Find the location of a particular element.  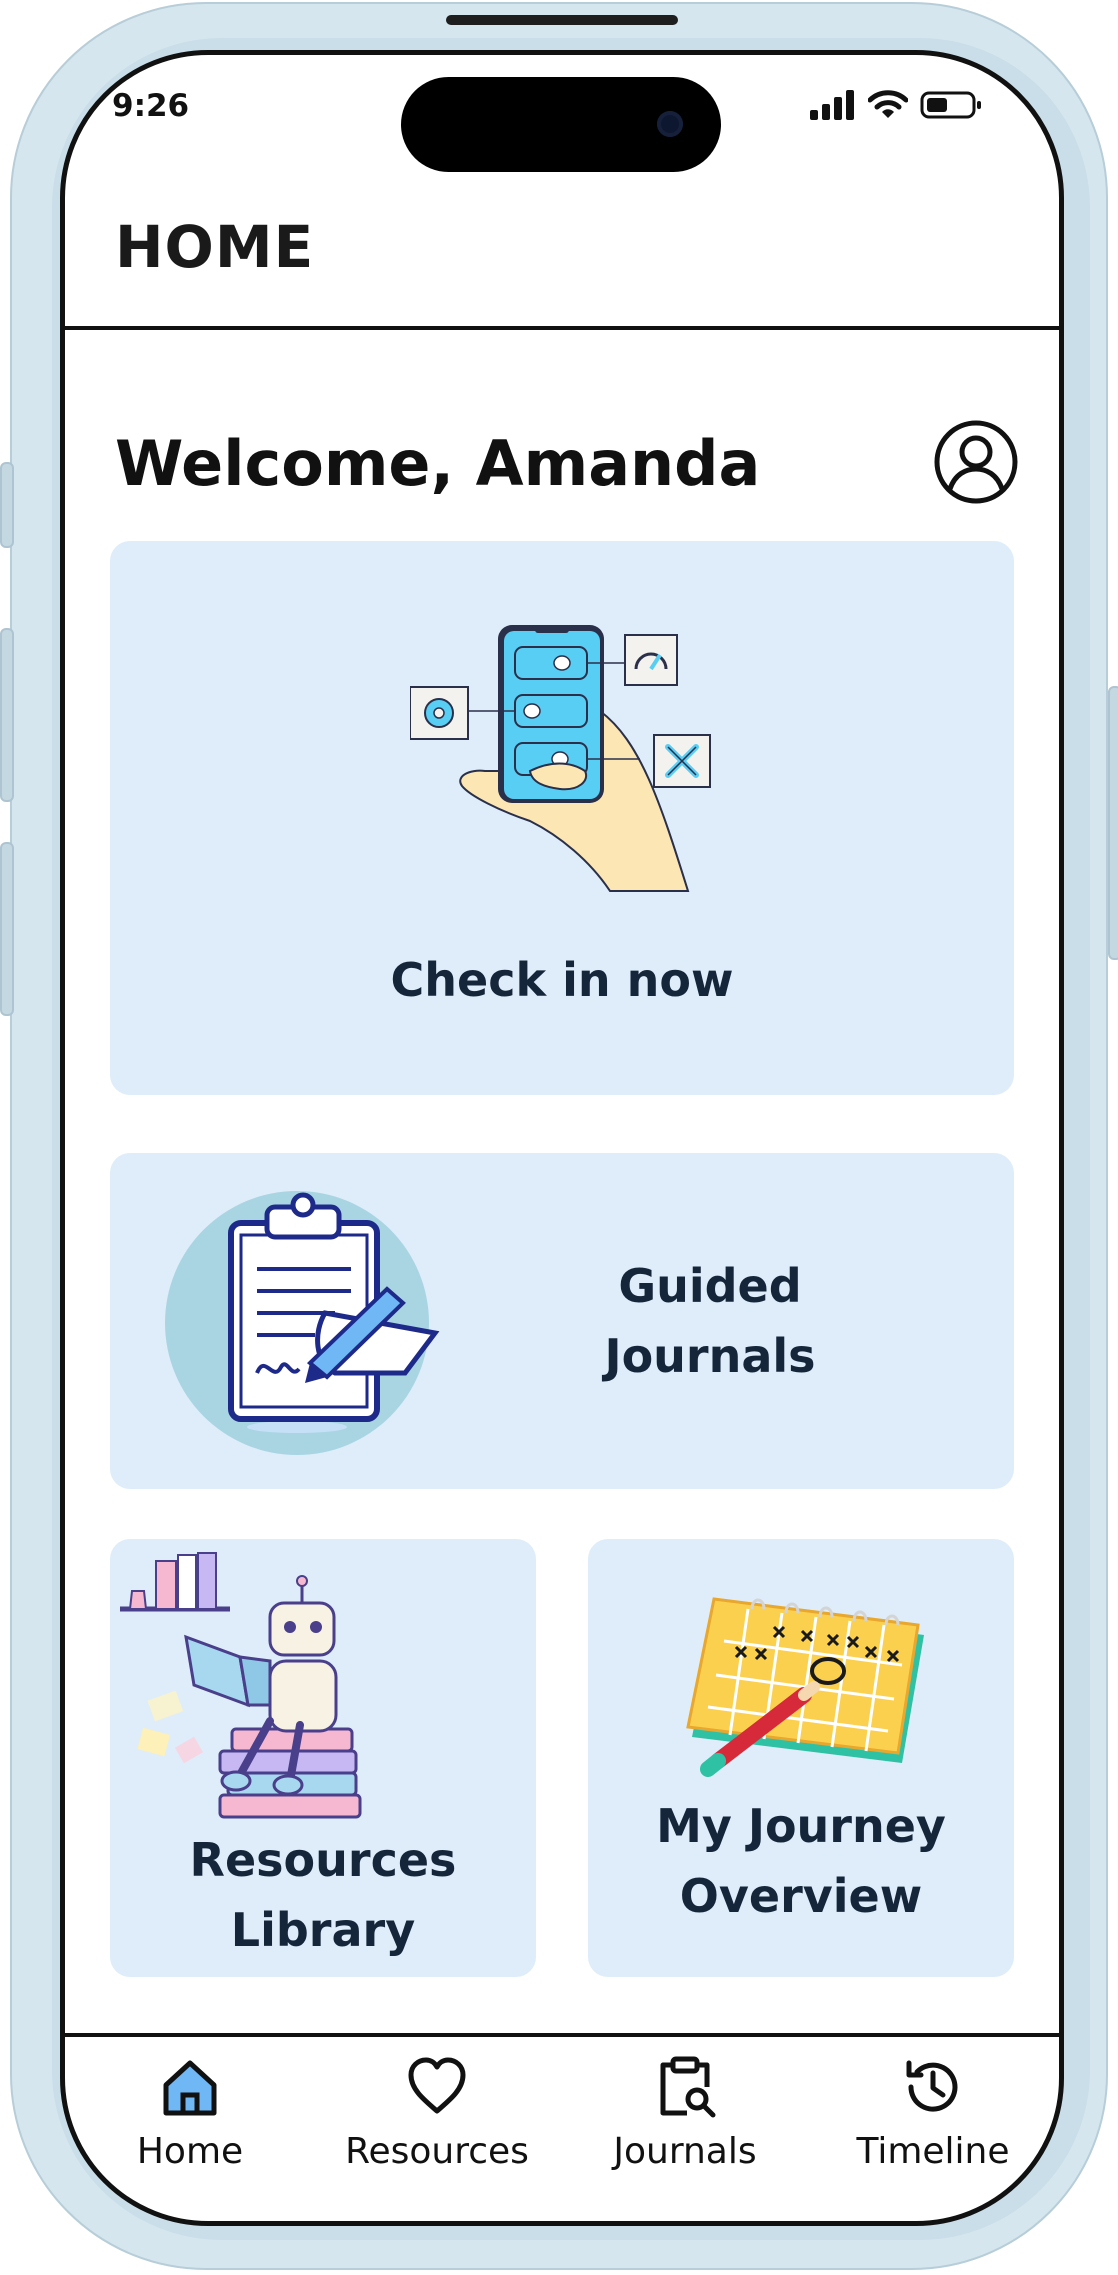

nav-label-home: Home is located at coordinates (190, 2151).